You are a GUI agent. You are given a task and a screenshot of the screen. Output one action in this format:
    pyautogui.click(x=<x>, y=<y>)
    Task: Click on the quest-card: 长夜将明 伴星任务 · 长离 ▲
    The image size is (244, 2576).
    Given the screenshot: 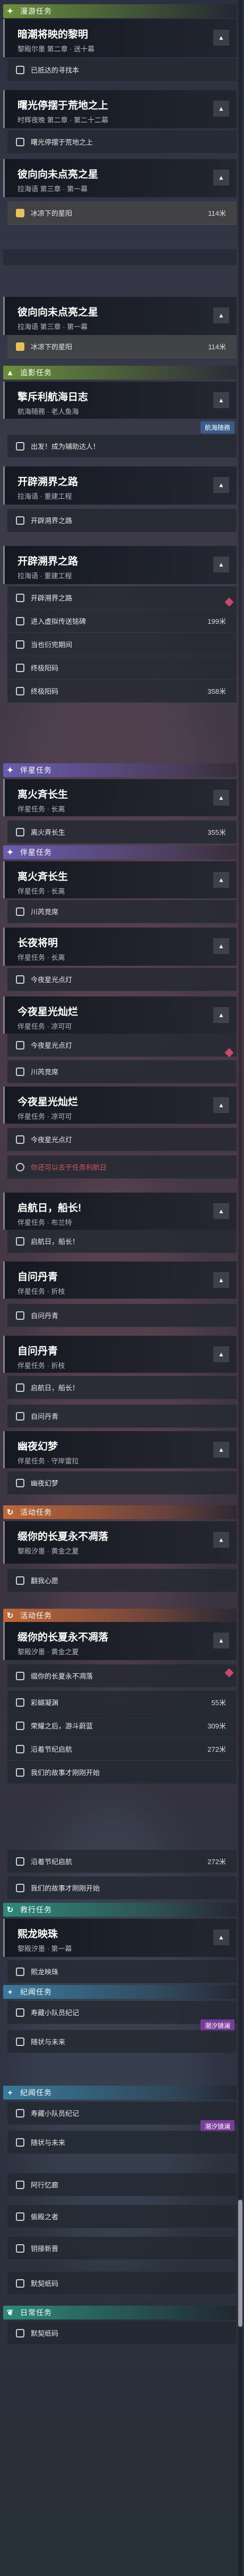 What is the action you would take?
    pyautogui.click(x=120, y=947)
    